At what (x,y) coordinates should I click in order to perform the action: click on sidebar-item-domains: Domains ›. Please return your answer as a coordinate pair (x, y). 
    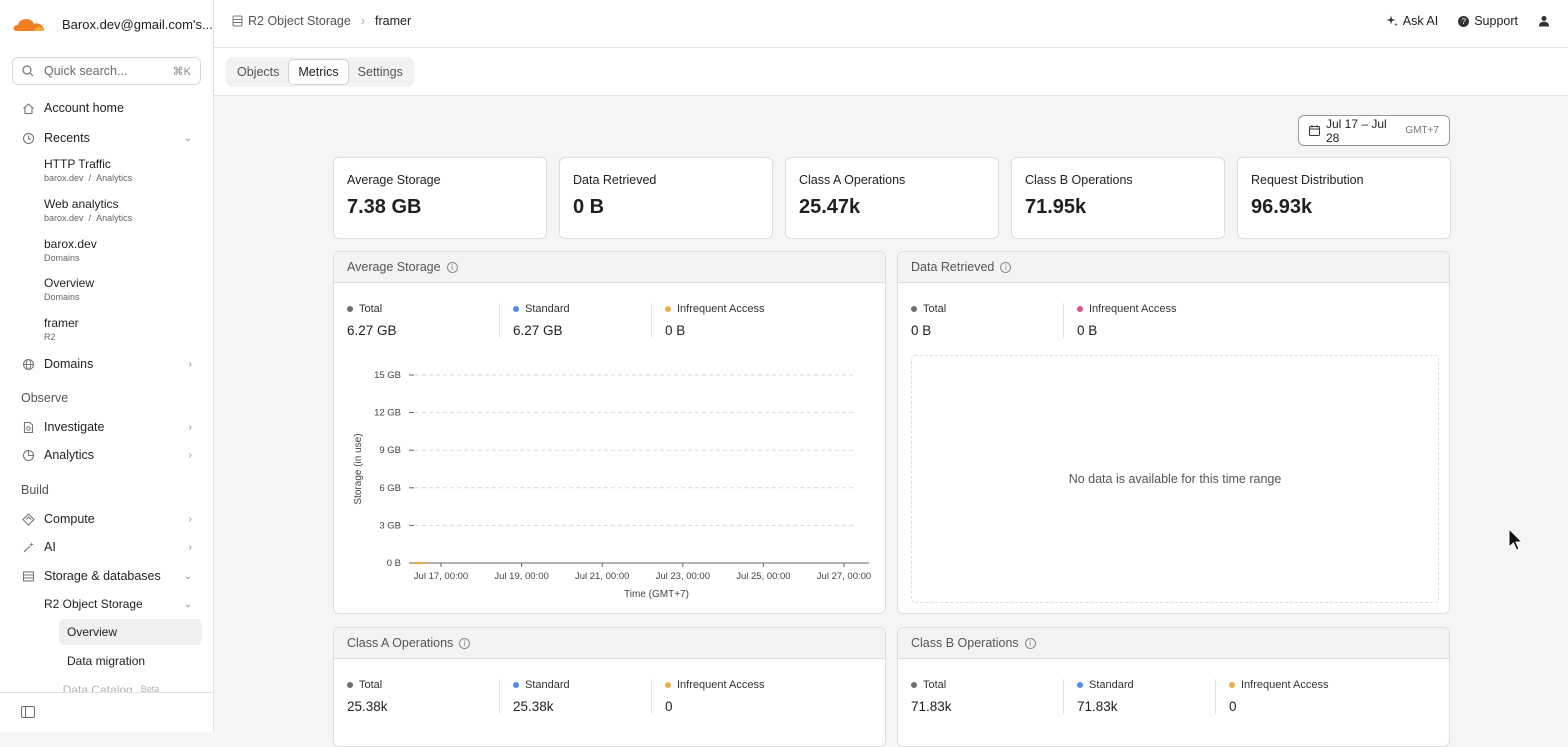
    Looking at the image, I should click on (107, 364).